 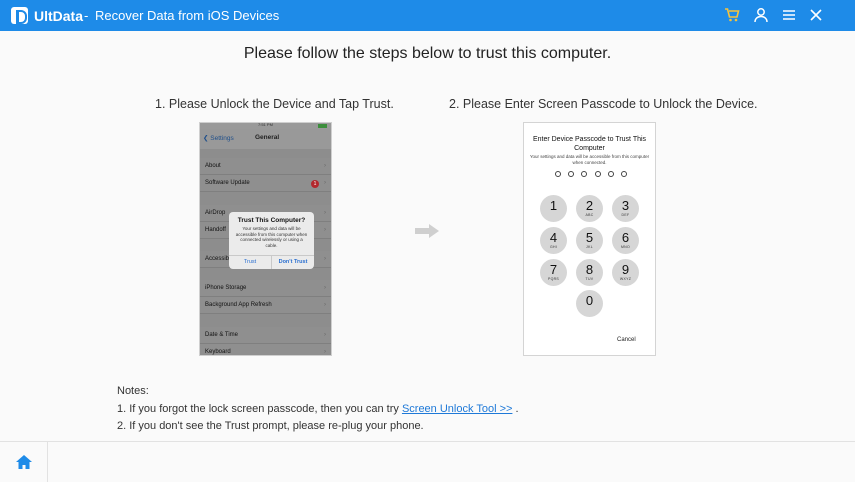 I want to click on screen-unlock-tool-link: Screen Unlock Tool >>, so click(x=457, y=409).